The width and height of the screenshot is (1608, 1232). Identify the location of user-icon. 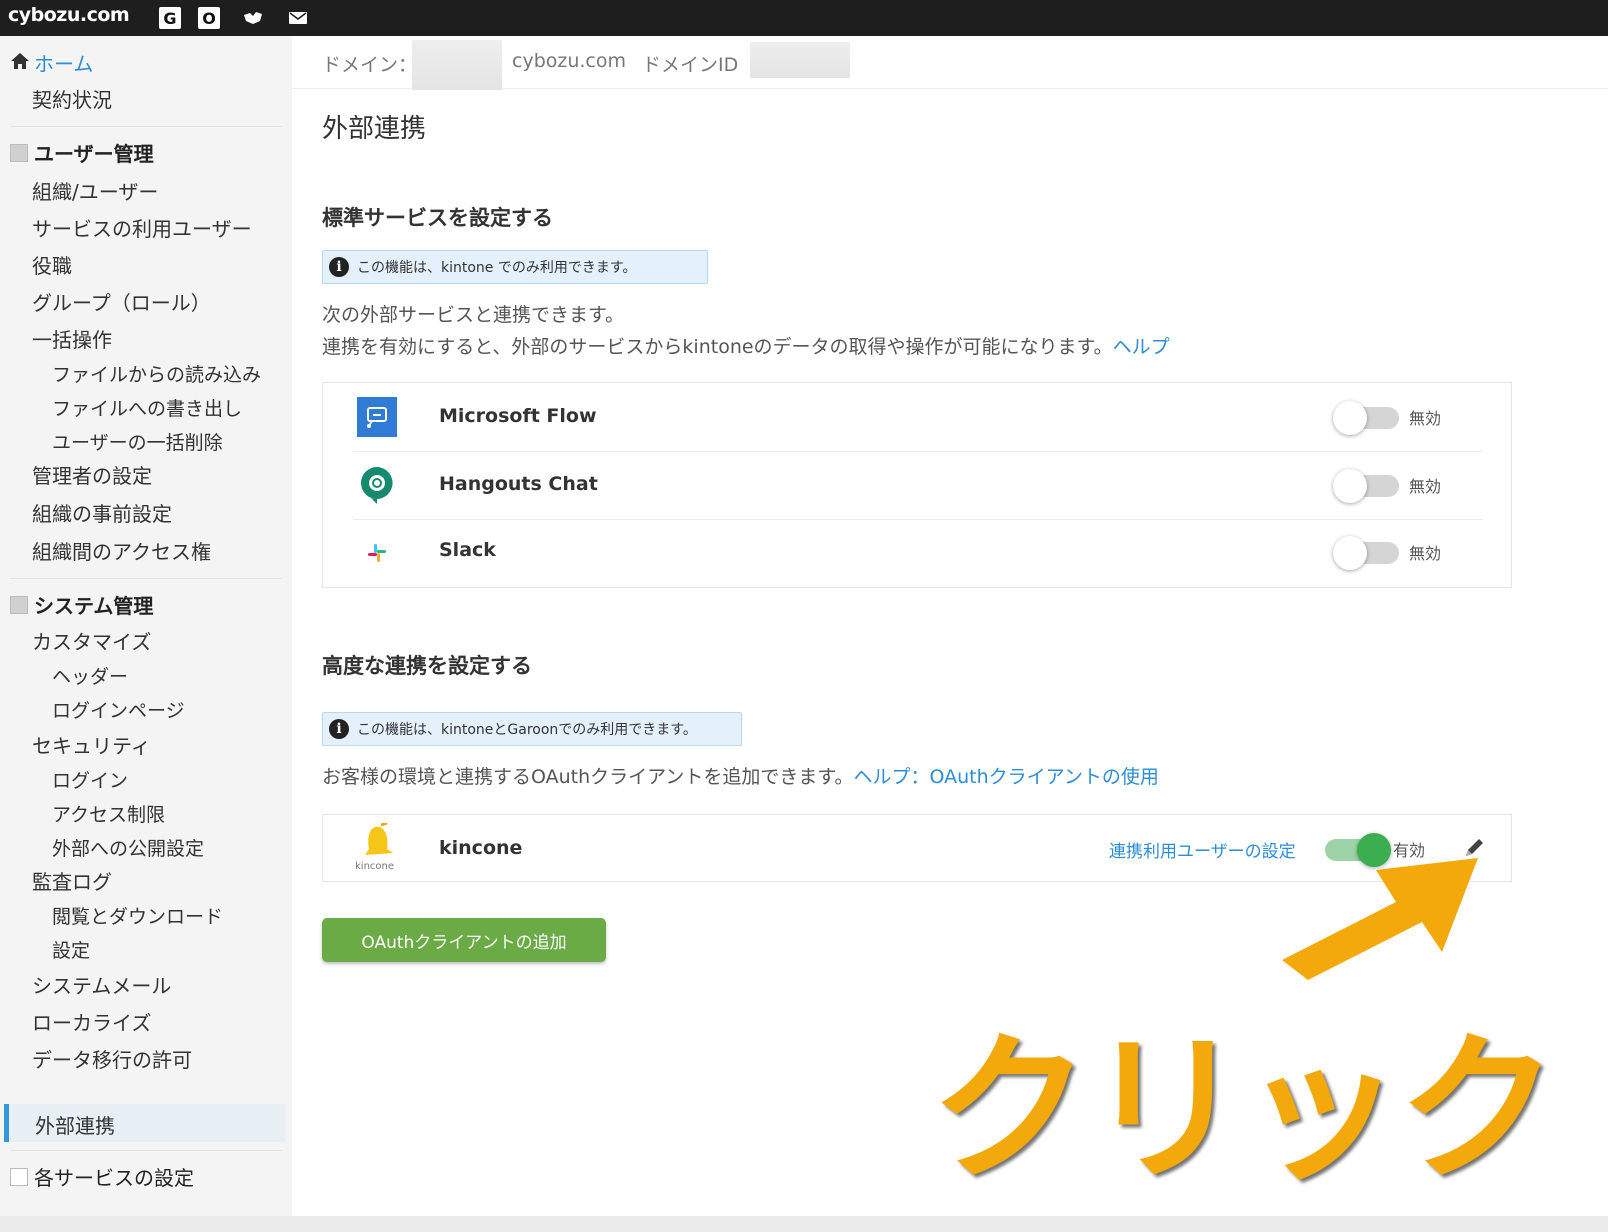
(19, 152).